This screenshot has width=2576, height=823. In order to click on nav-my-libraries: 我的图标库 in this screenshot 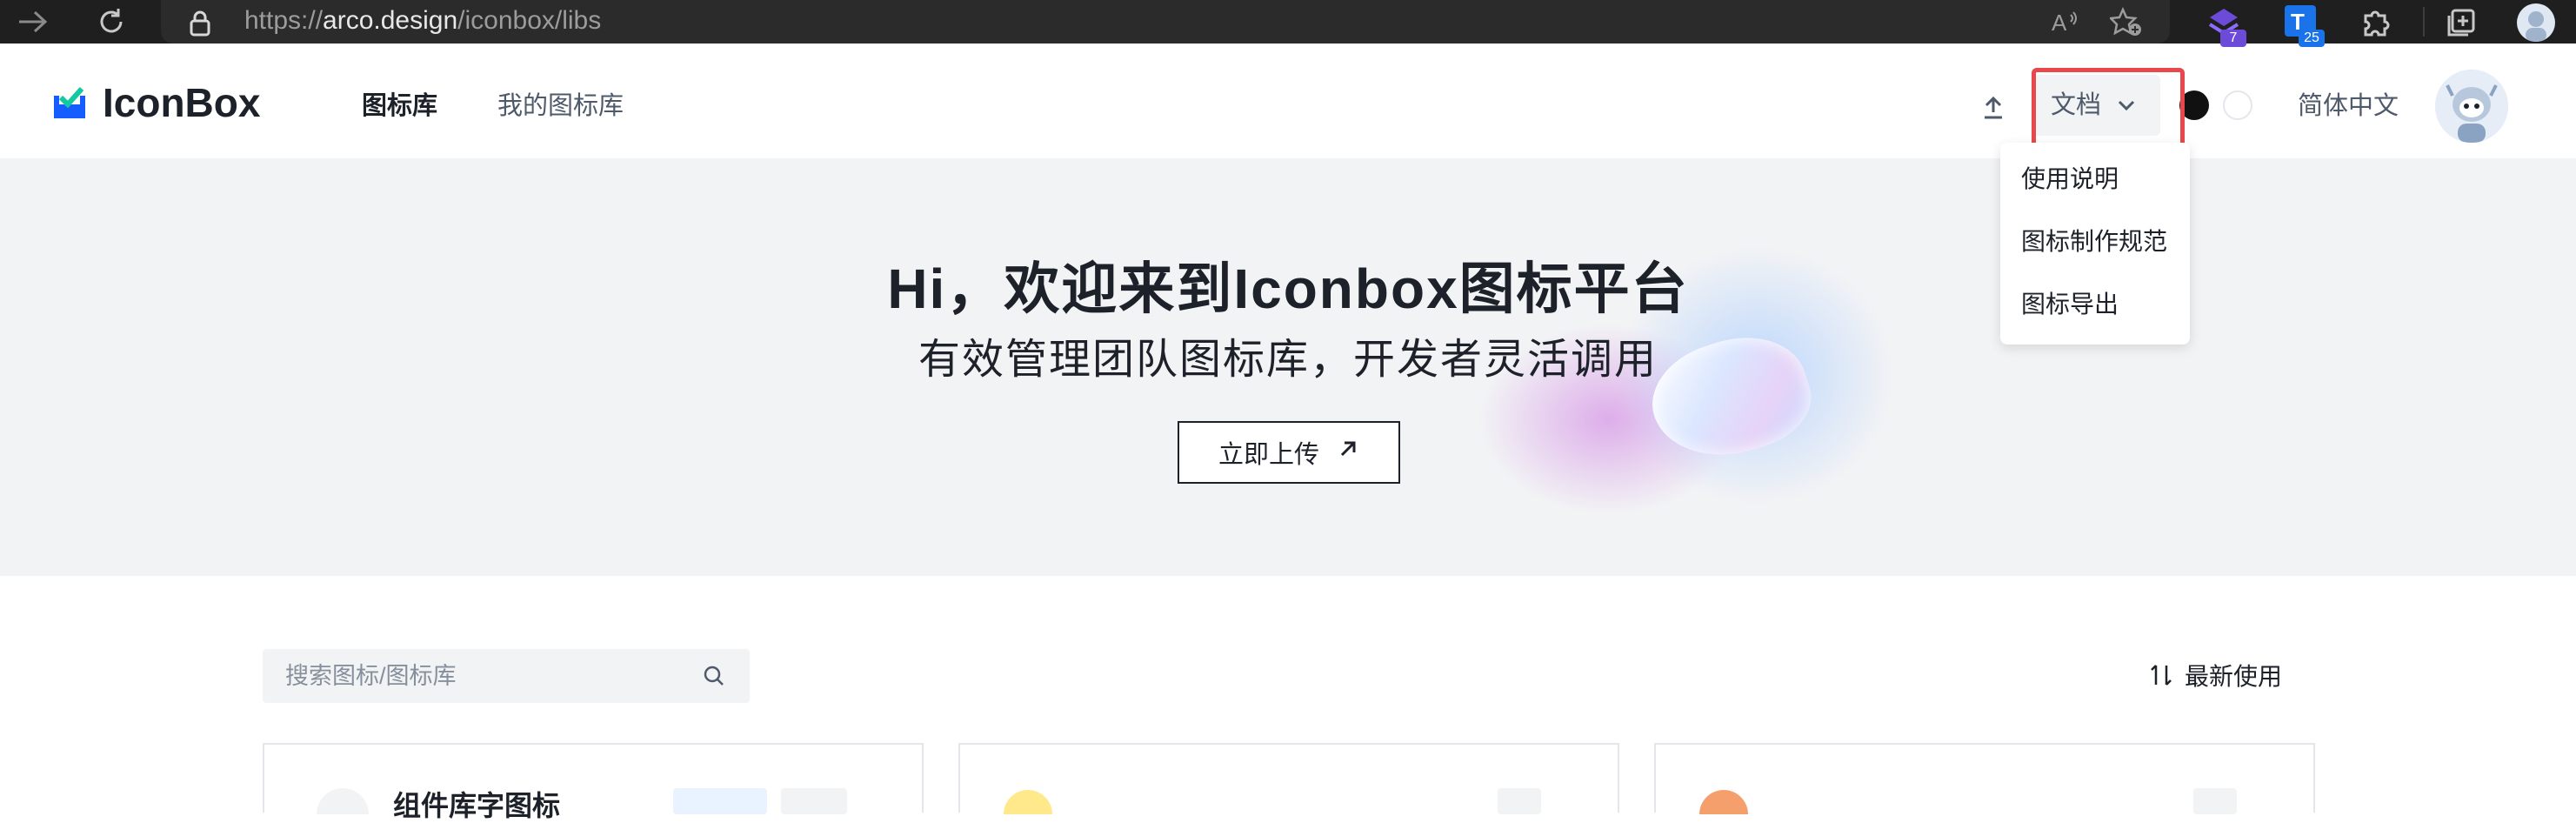, I will do `click(560, 106)`.